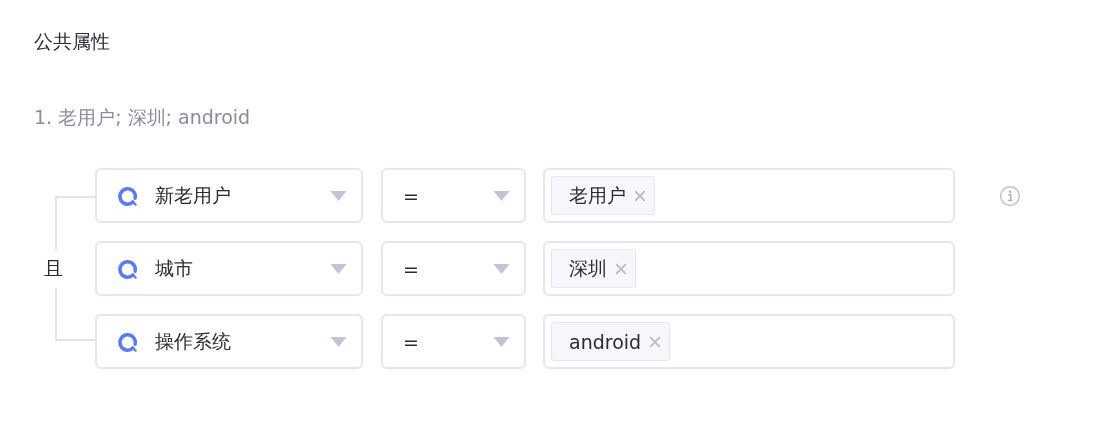  I want to click on tag-label: 老用户, so click(597, 195).